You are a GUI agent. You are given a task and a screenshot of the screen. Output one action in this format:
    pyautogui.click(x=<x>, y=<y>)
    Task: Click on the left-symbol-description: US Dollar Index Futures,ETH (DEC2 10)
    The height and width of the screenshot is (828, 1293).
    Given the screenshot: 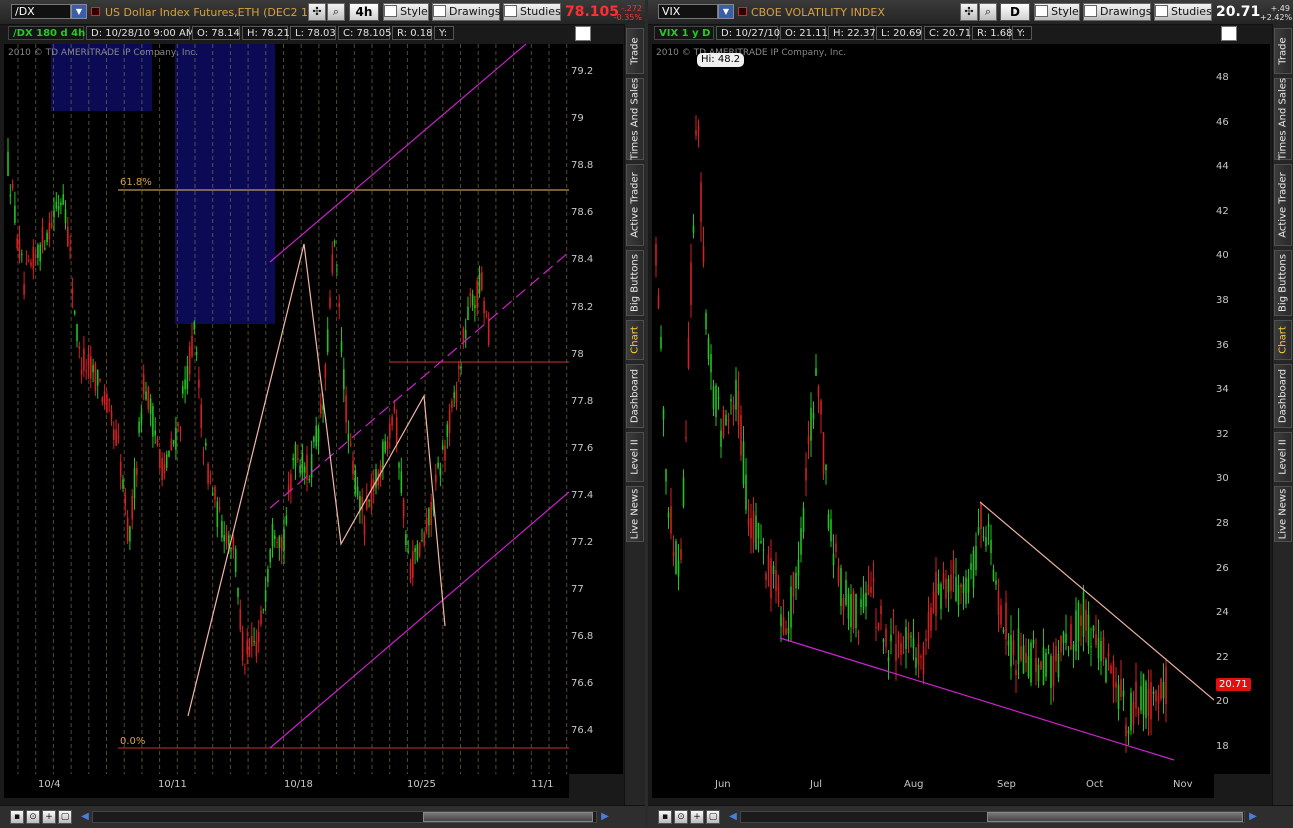 What is the action you would take?
    pyautogui.click(x=212, y=12)
    